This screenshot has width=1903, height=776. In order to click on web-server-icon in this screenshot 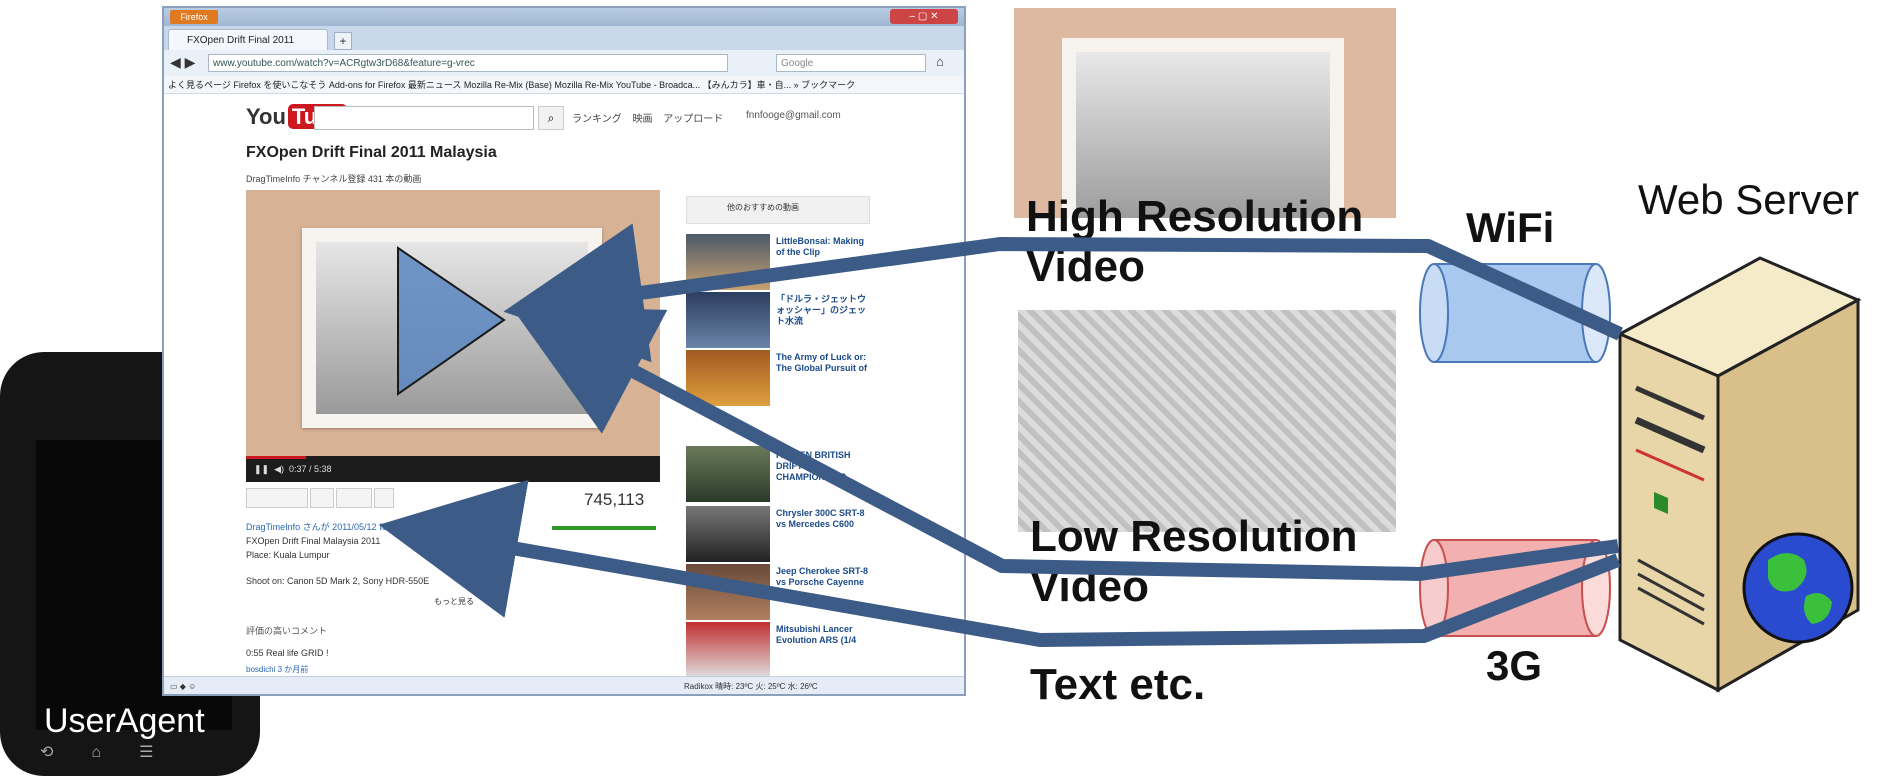, I will do `click(1739, 474)`.